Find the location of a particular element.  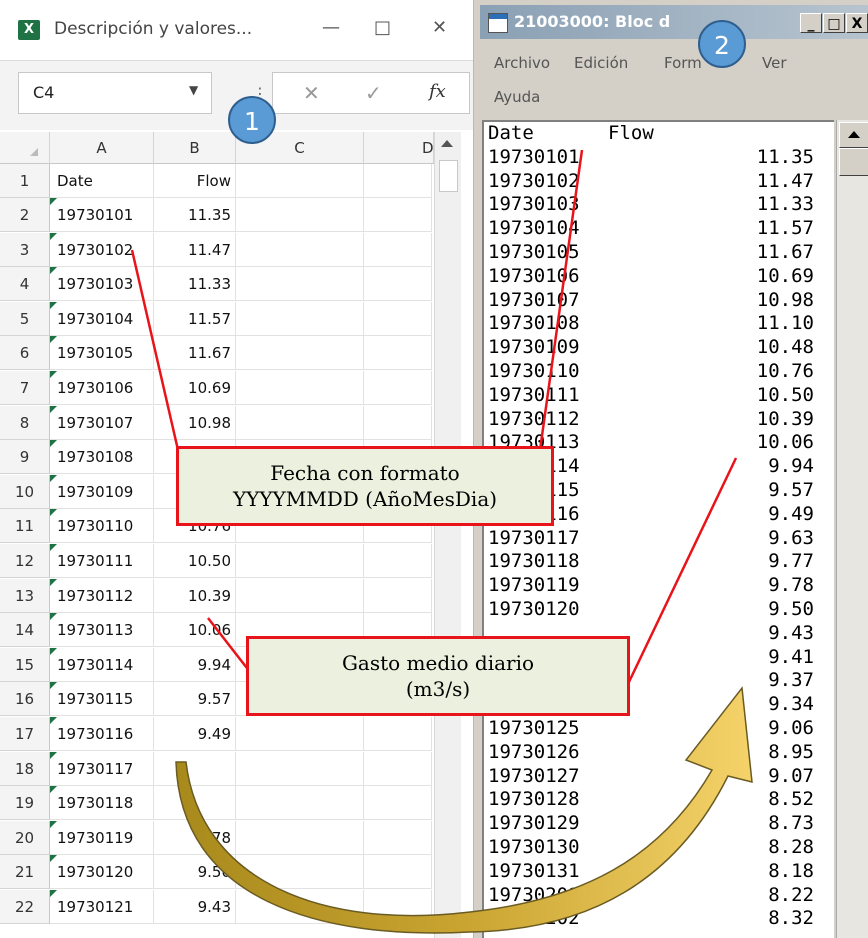

cell-date: 19730117 is located at coordinates (102, 768).